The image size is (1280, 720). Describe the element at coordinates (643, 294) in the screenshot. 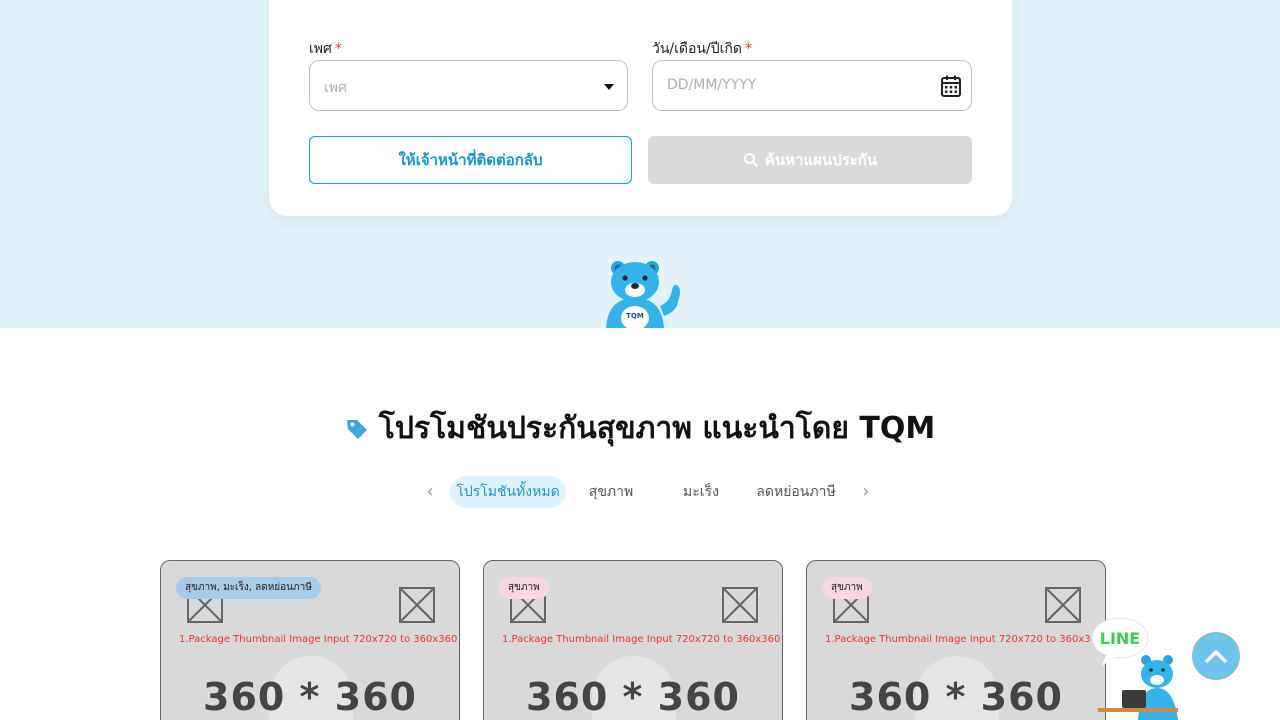

I see `bear-mascot-image: TQM` at that location.